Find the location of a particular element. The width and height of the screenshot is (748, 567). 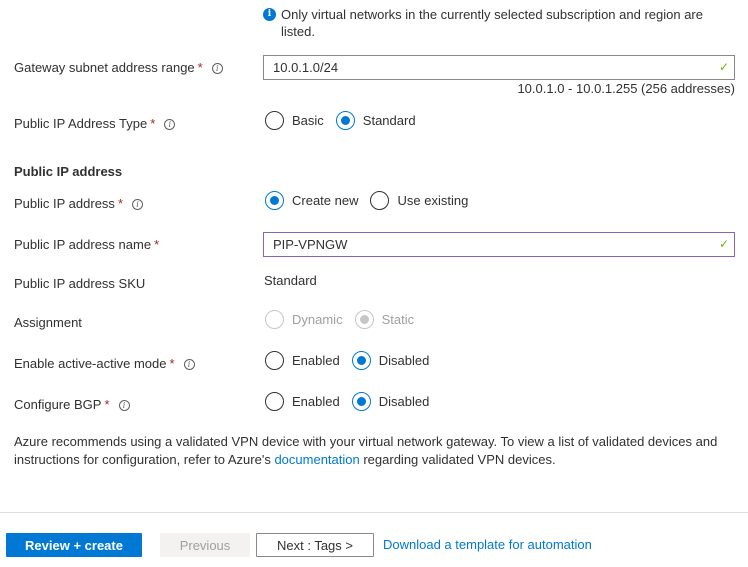

radio-basic: Basic is located at coordinates (294, 120).